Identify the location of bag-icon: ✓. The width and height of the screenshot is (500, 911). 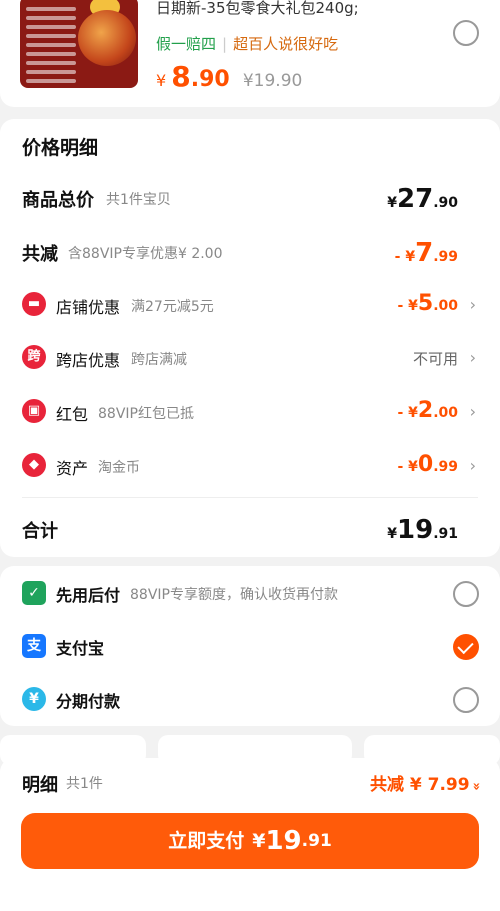
(34, 593).